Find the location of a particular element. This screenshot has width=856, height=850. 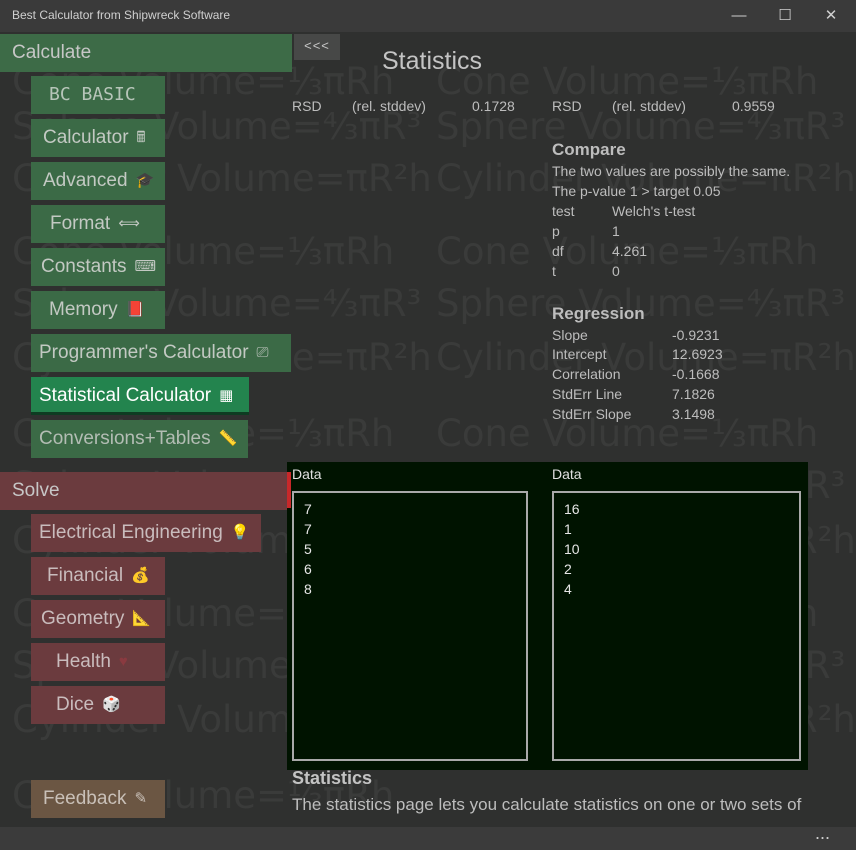

minimize-button: — is located at coordinates (739, 16).